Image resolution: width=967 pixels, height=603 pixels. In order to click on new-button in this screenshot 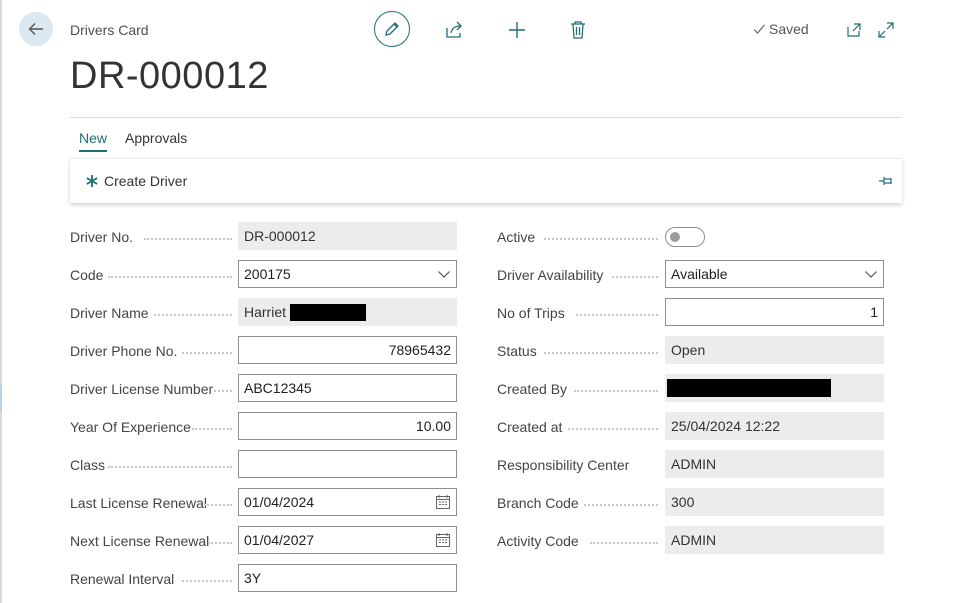, I will do `click(517, 30)`.